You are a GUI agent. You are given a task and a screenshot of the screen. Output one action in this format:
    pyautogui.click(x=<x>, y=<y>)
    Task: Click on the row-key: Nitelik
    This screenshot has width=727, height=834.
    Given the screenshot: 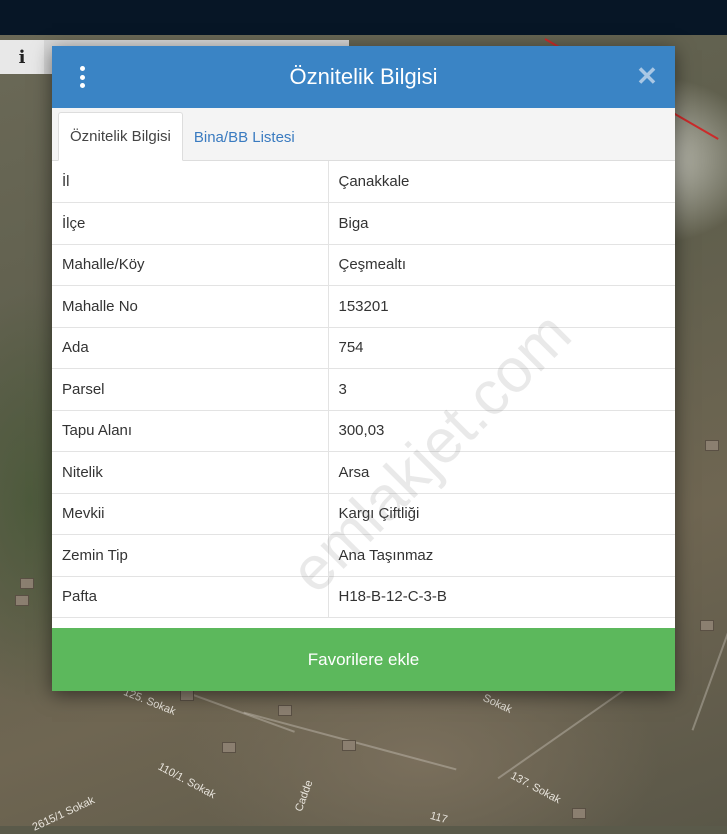 What is the action you would take?
    pyautogui.click(x=190, y=472)
    